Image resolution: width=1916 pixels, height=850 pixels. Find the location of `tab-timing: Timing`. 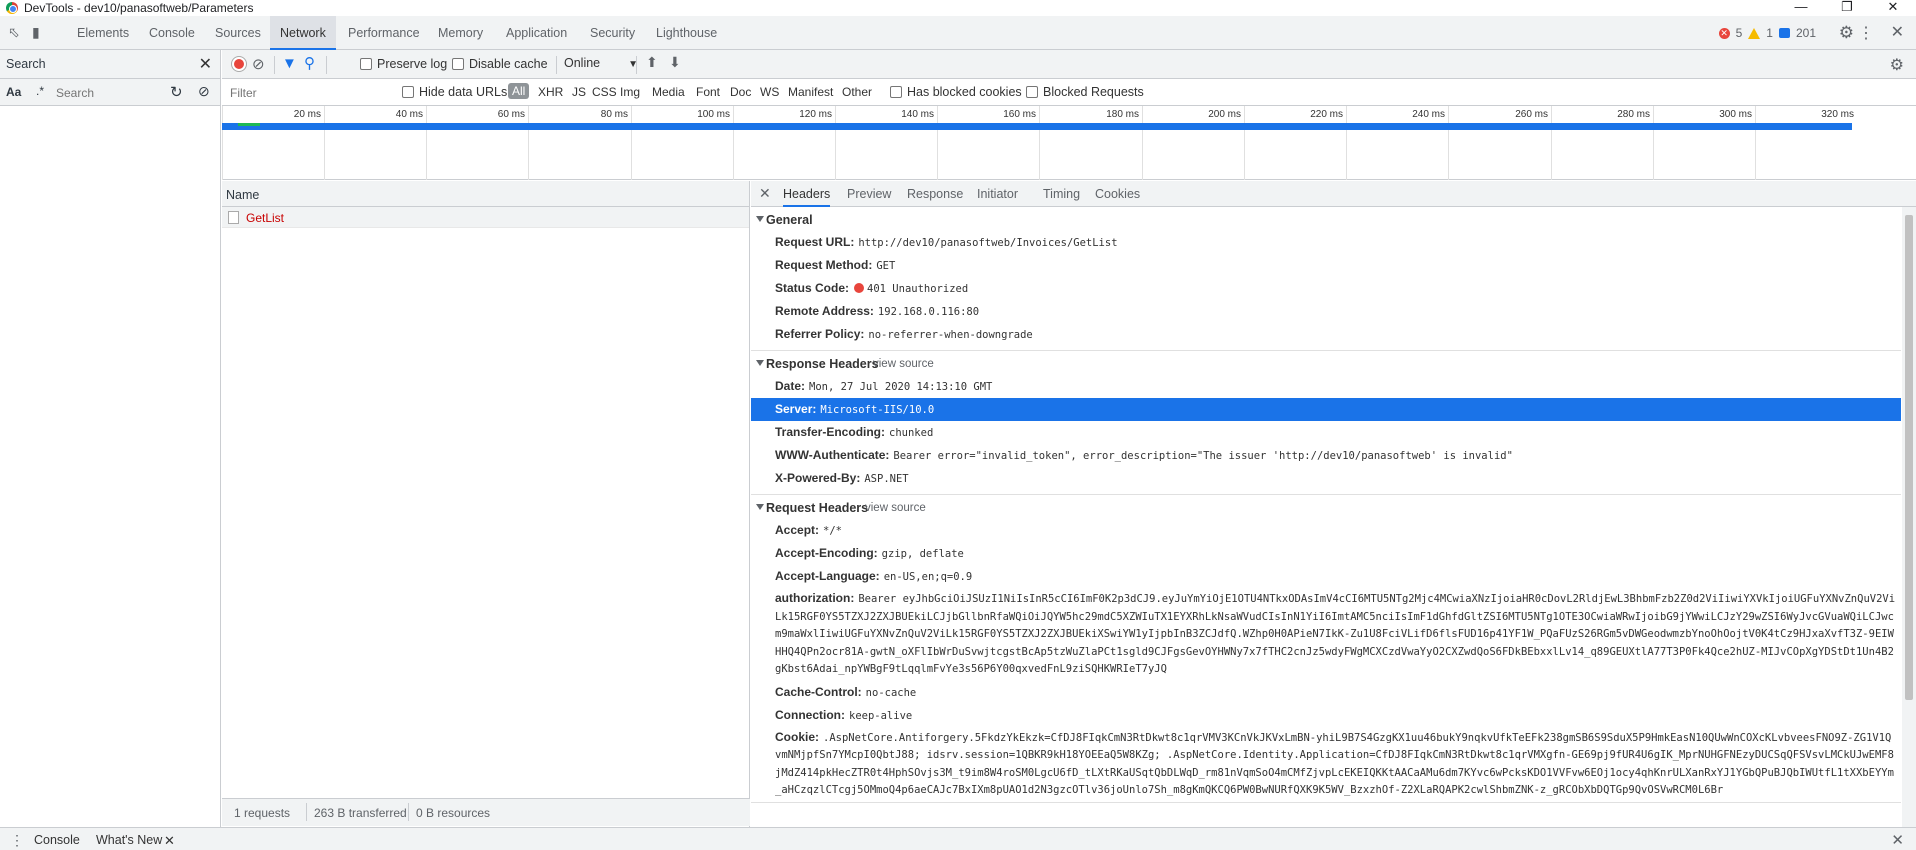

tab-timing: Timing is located at coordinates (1061, 194).